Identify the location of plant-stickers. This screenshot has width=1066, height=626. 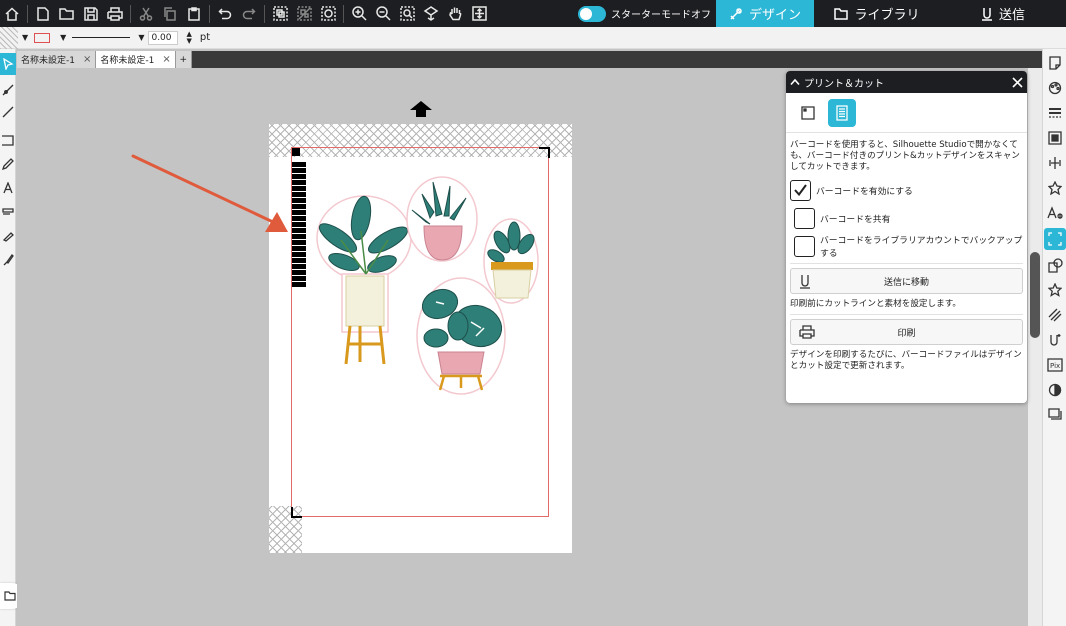
(428, 286).